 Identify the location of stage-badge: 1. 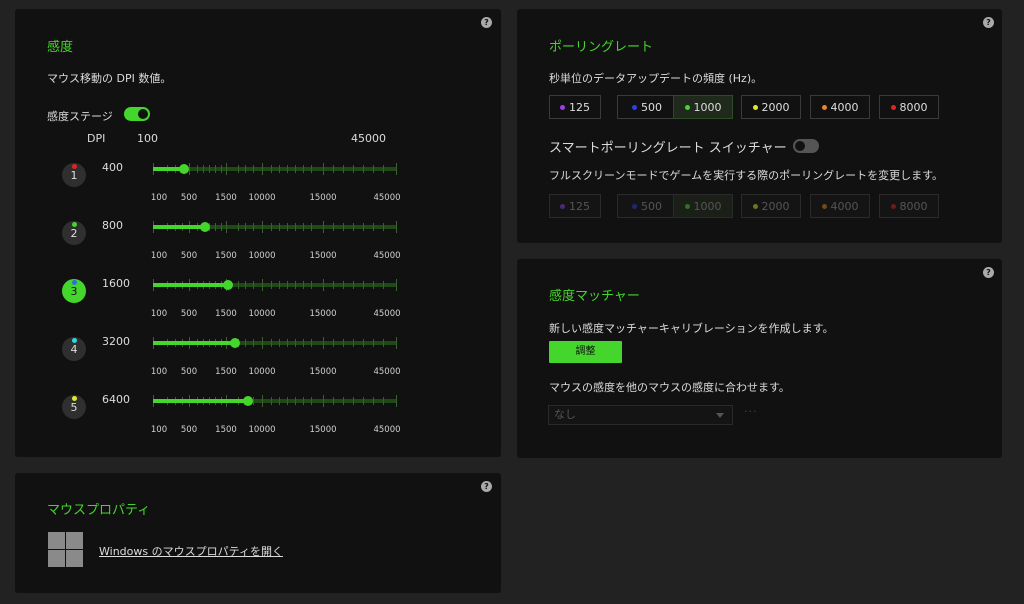
(74, 175).